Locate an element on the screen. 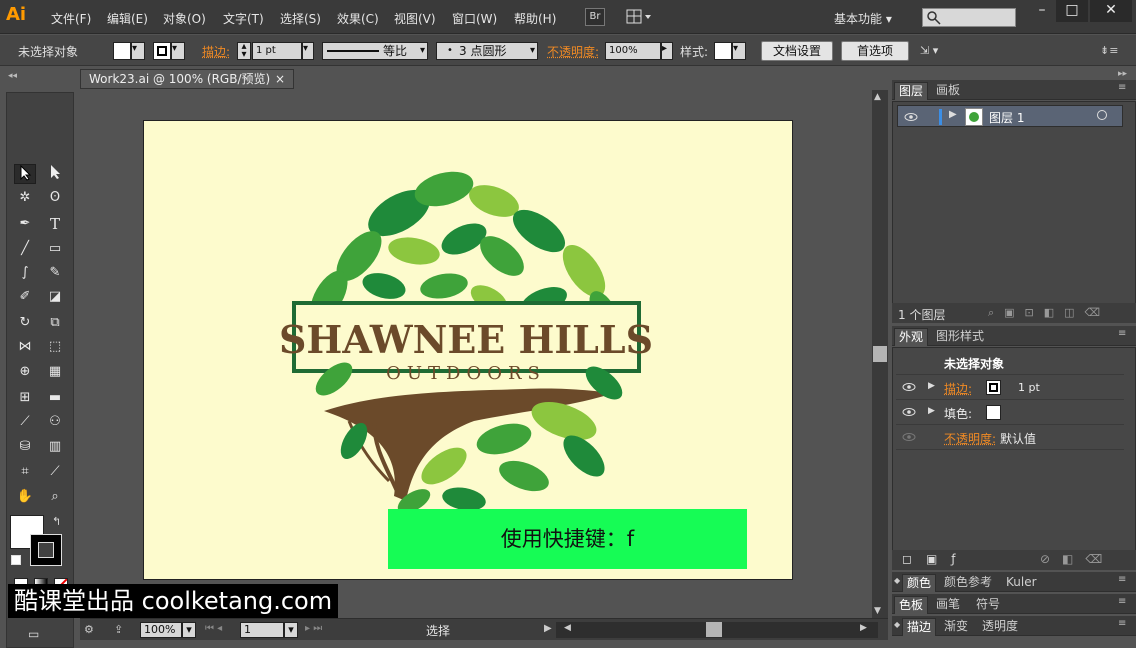  menu-help: 帮助(H) is located at coordinates (535, 18).